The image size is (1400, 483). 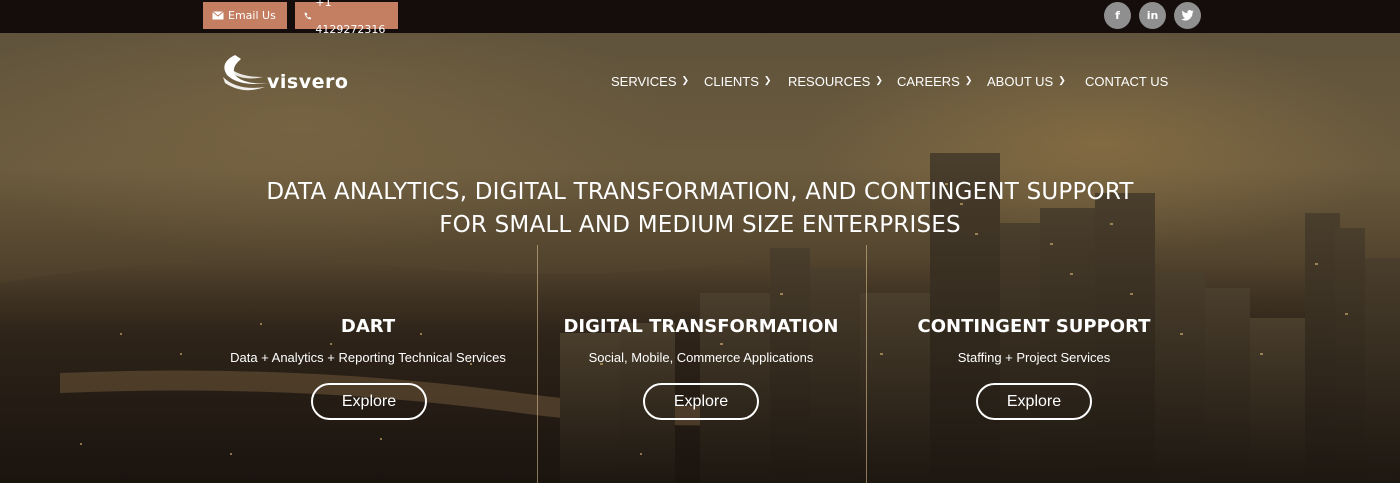 I want to click on headline-line-2: FOR SMALL AND MEDIUM SIZE ENTERPRISES, so click(x=700, y=225).